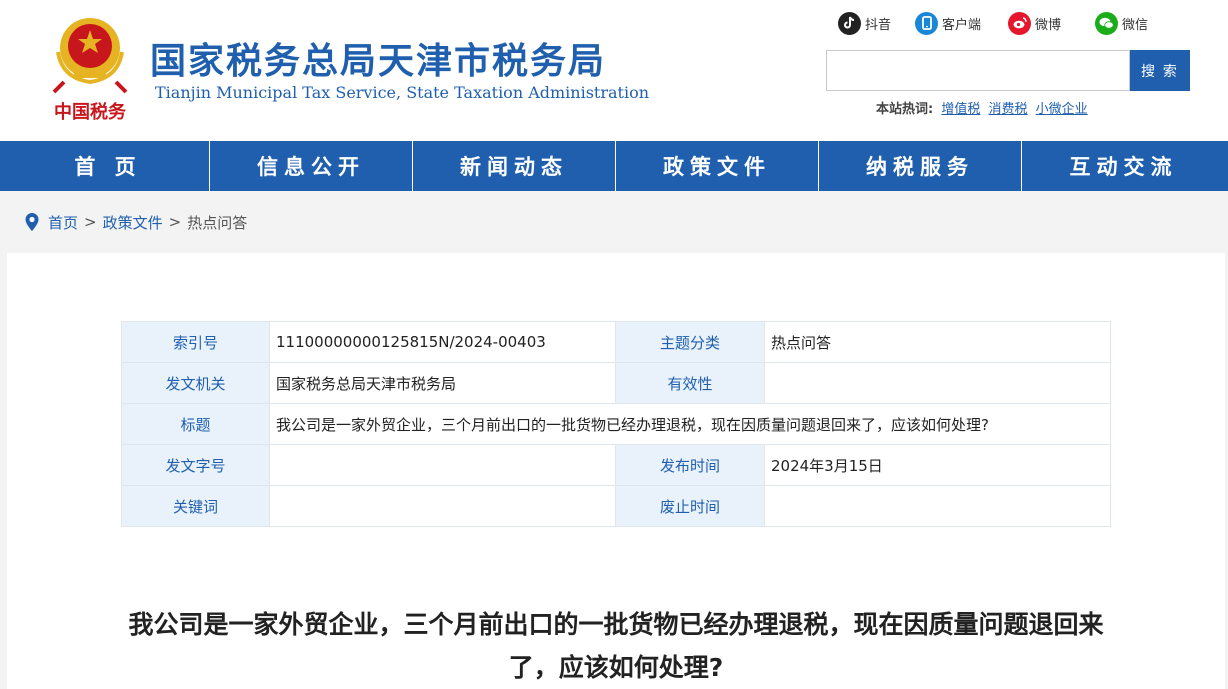  I want to click on main-nav: 首 页 信息公开 新闻动态 政策文件 纳税服务 互动交流, so click(614, 166).